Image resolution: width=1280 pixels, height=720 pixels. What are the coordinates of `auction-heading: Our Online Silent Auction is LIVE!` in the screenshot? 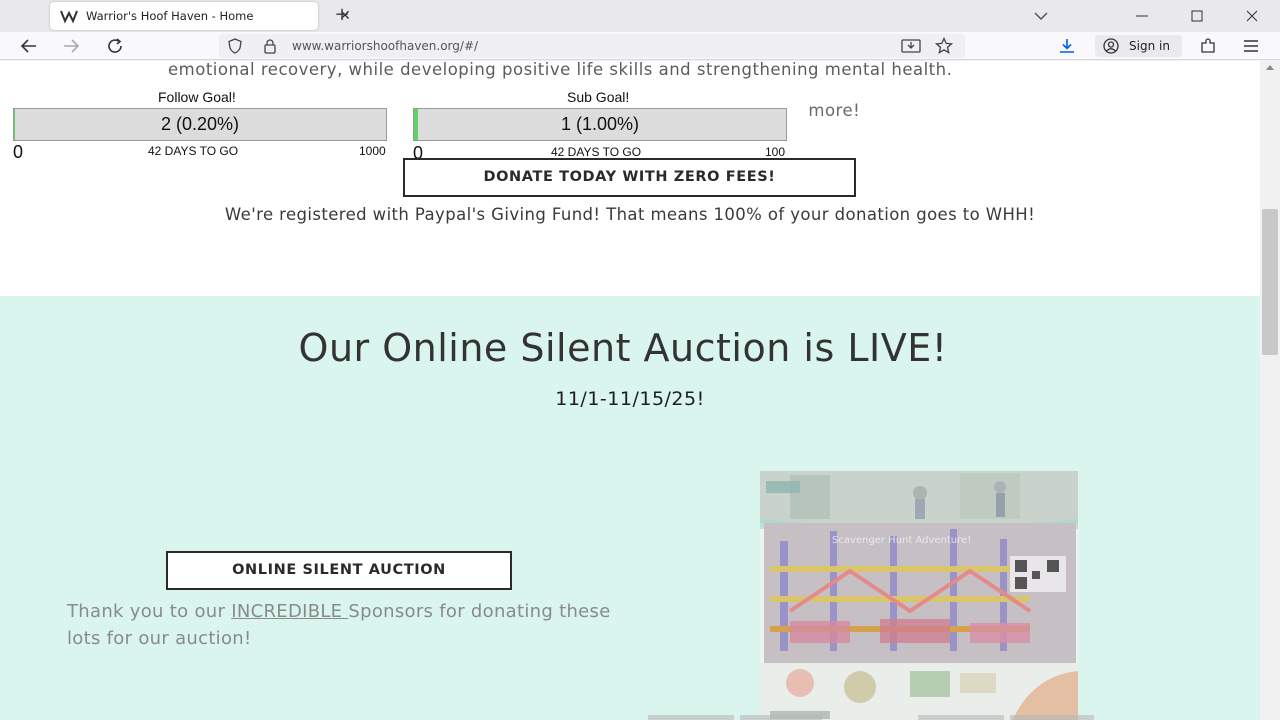 It's located at (623, 348).